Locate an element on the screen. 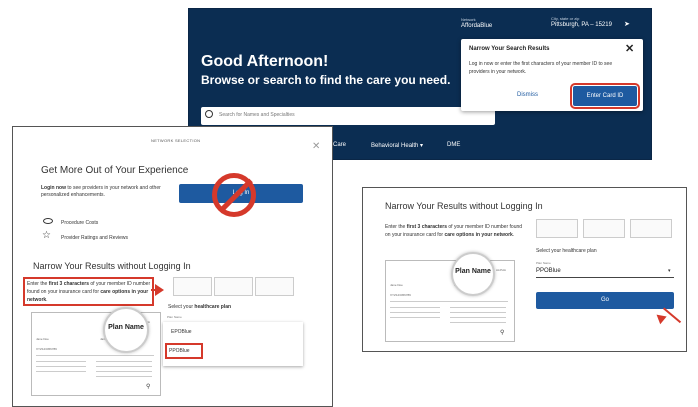 This screenshot has width=698, height=407. eye-icon is located at coordinates (48, 221).